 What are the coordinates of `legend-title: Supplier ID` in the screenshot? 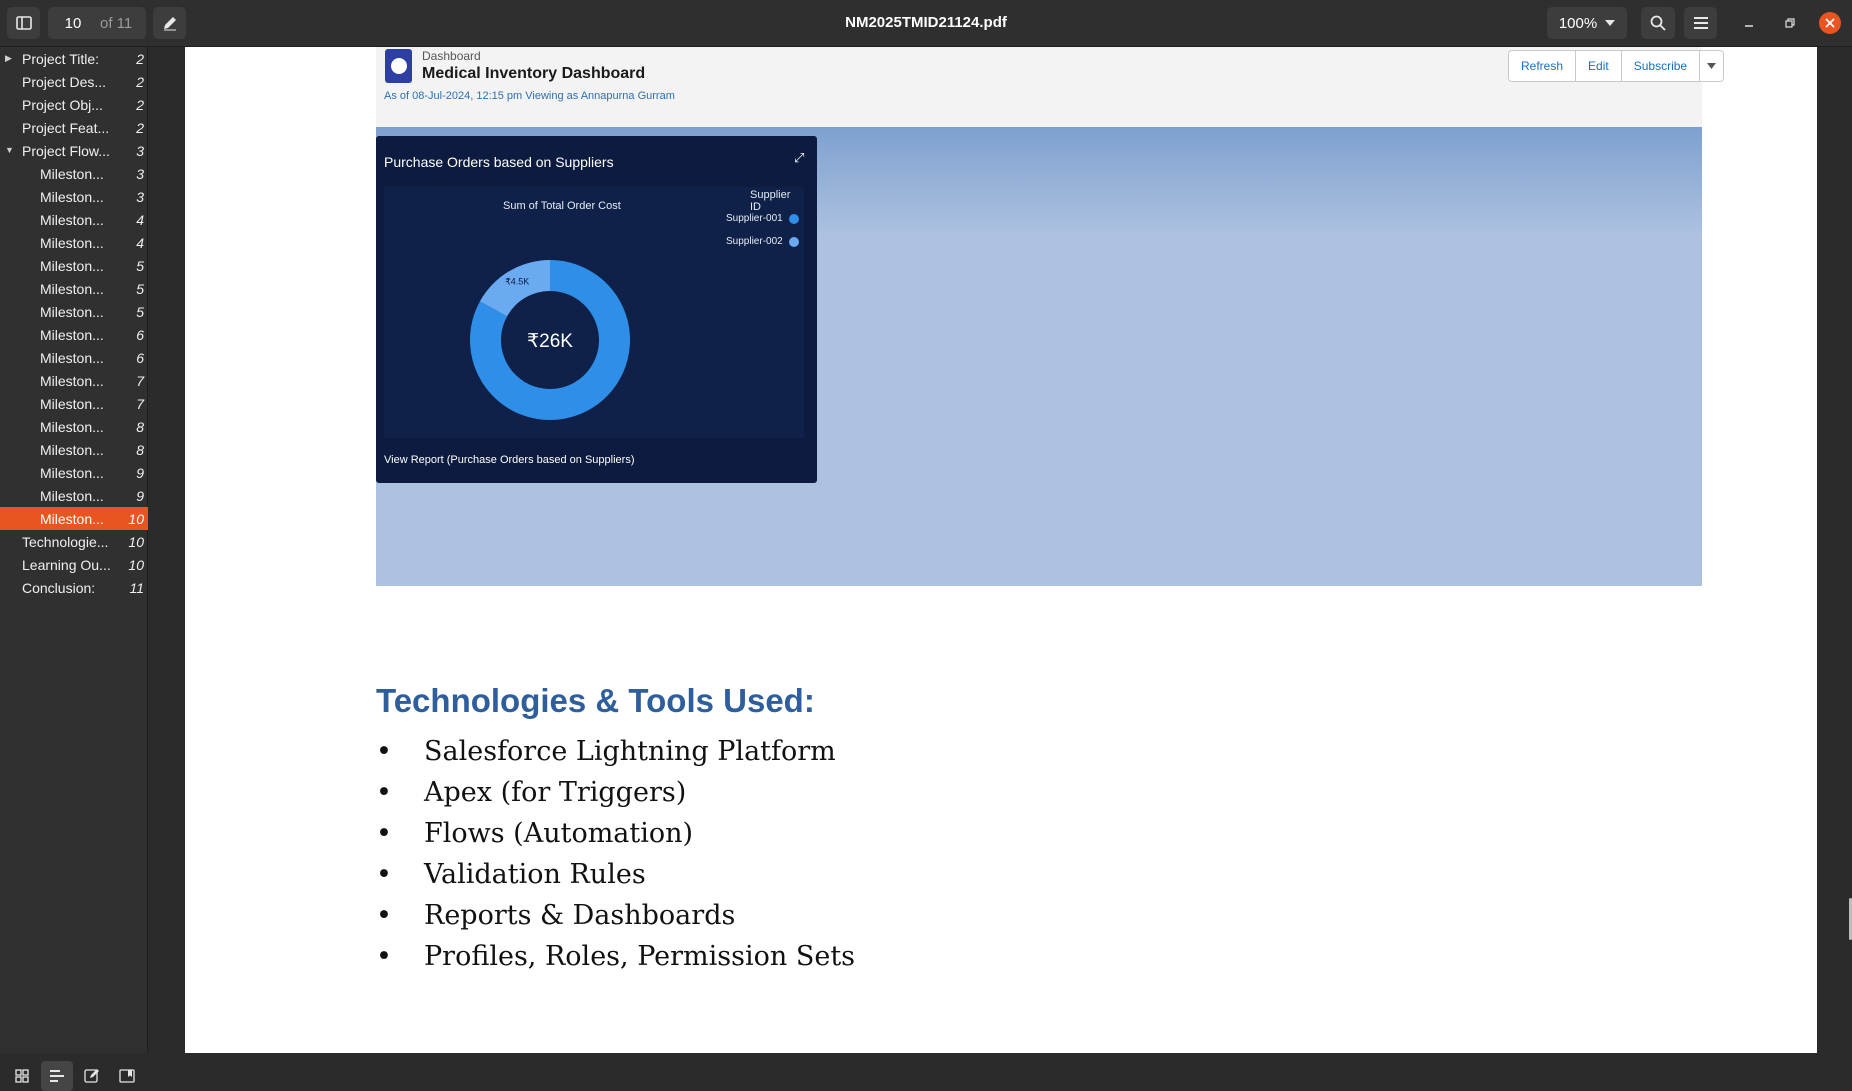 It's located at (770, 201).